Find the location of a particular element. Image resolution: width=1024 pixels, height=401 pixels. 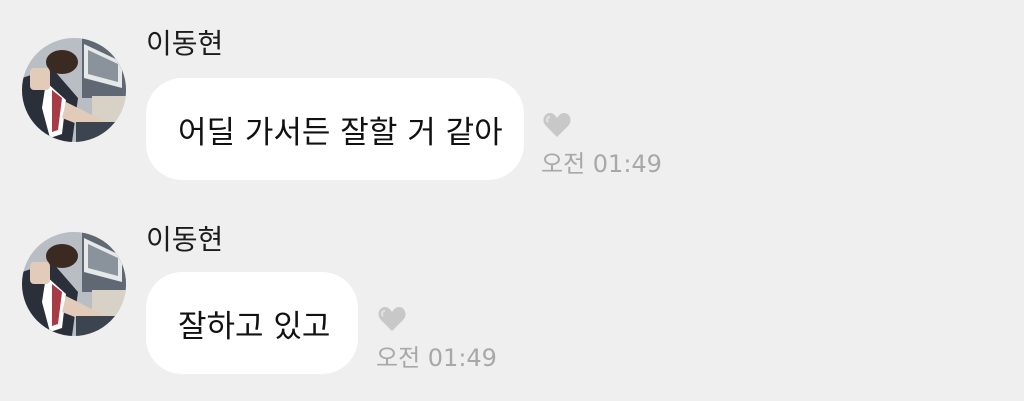

message-bubble: 잘하고 있고 is located at coordinates (252, 323).